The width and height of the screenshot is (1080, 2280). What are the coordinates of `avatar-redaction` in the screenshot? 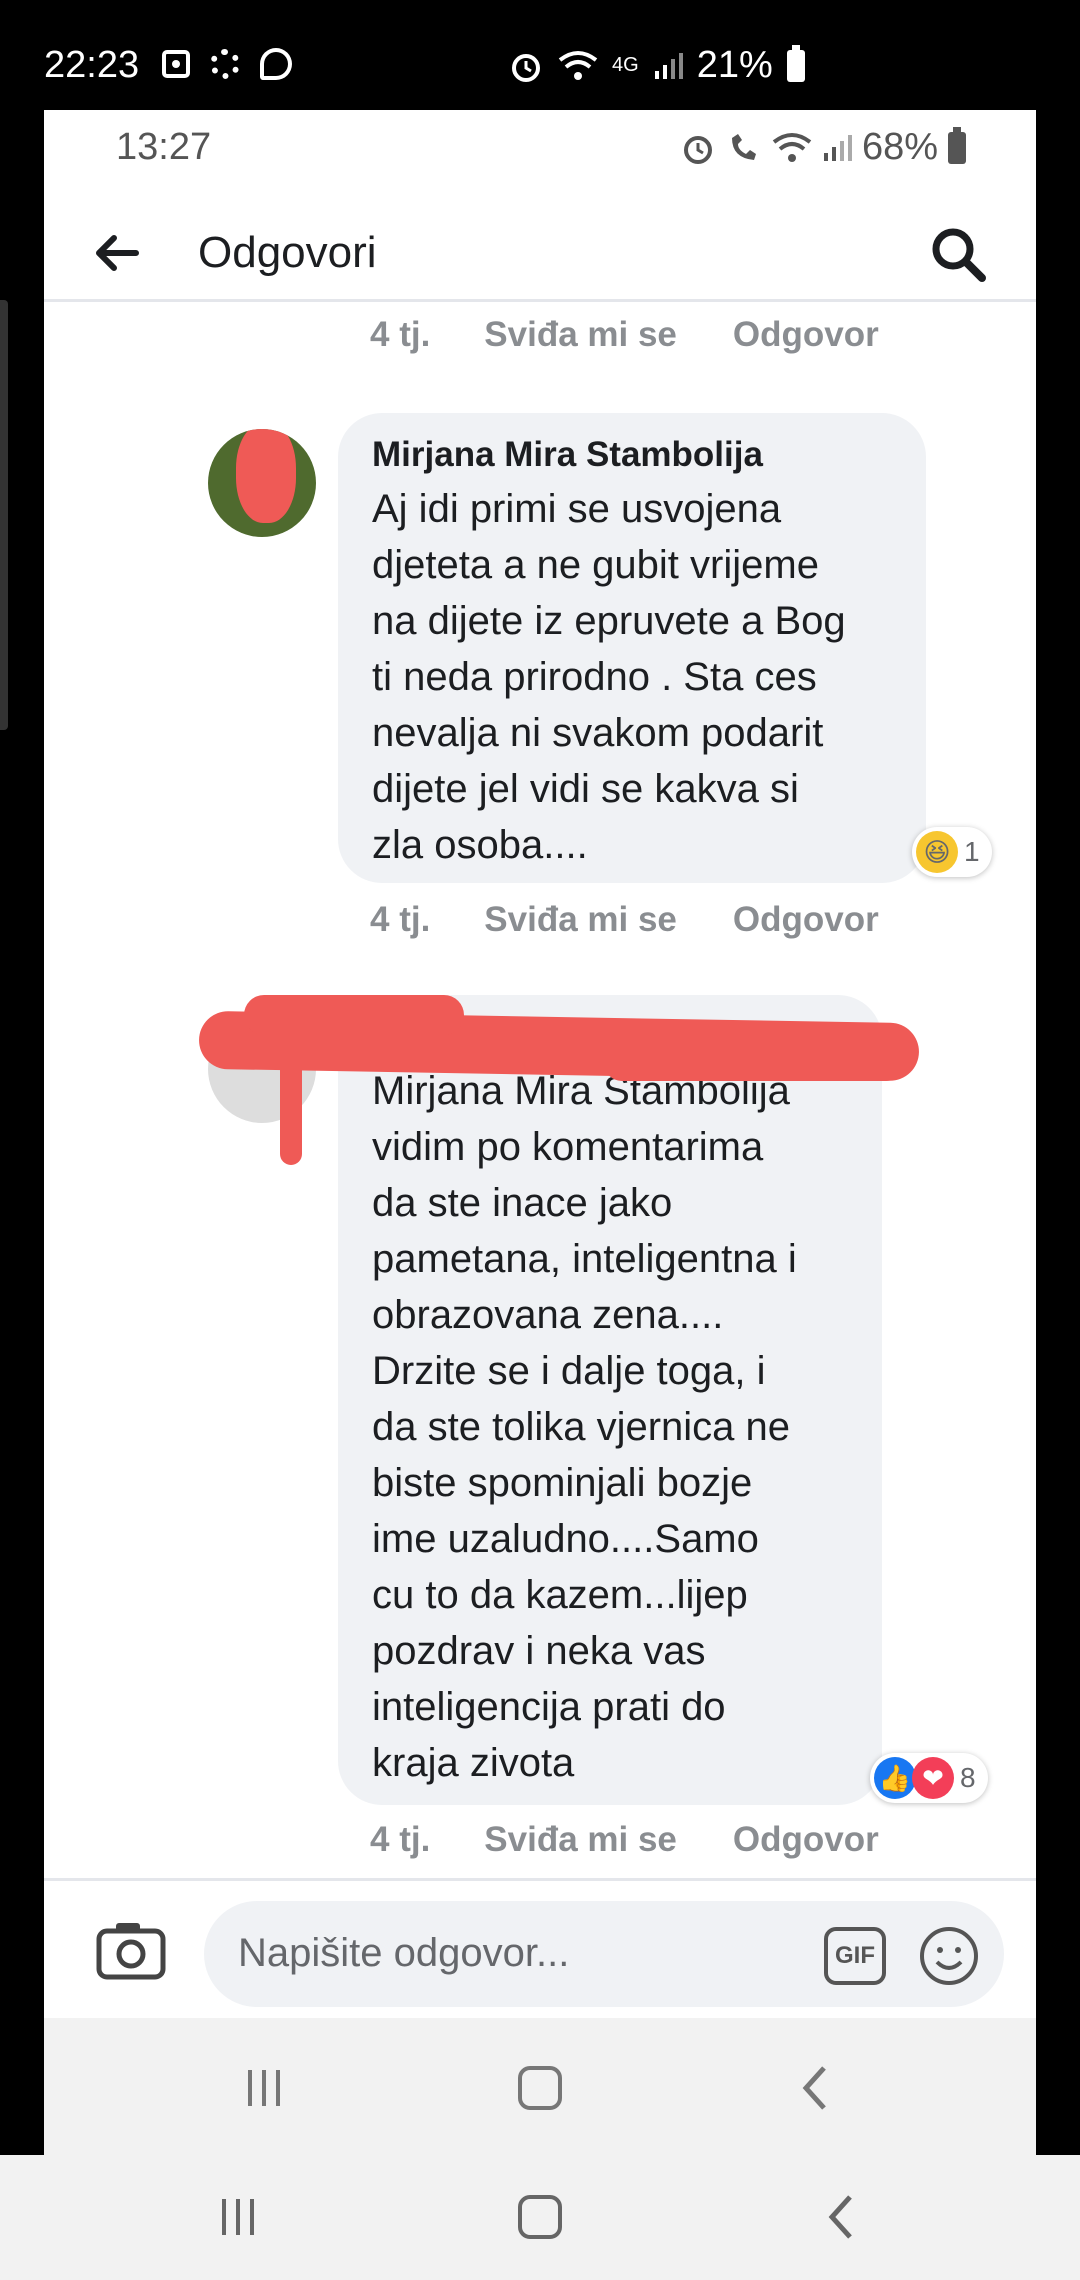 It's located at (266, 476).